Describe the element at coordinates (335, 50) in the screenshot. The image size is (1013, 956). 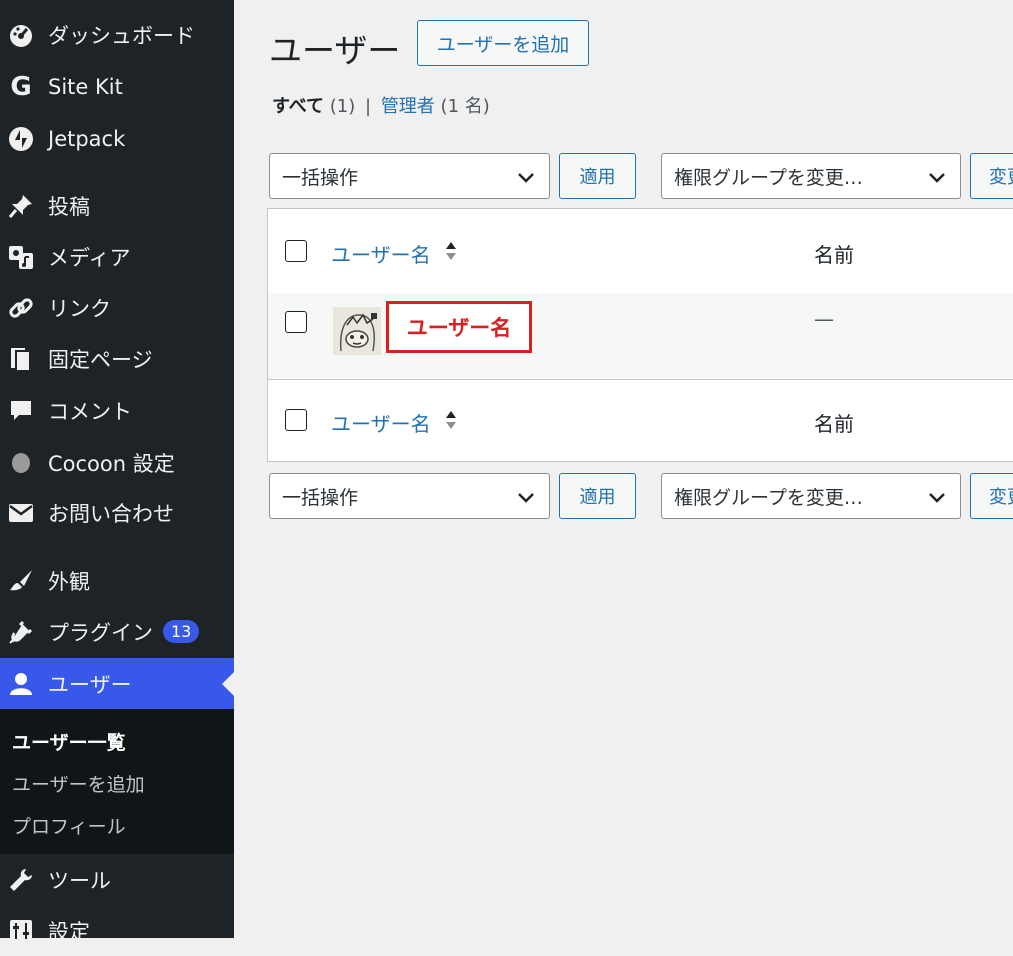
I see `page-title: ユーザー` at that location.